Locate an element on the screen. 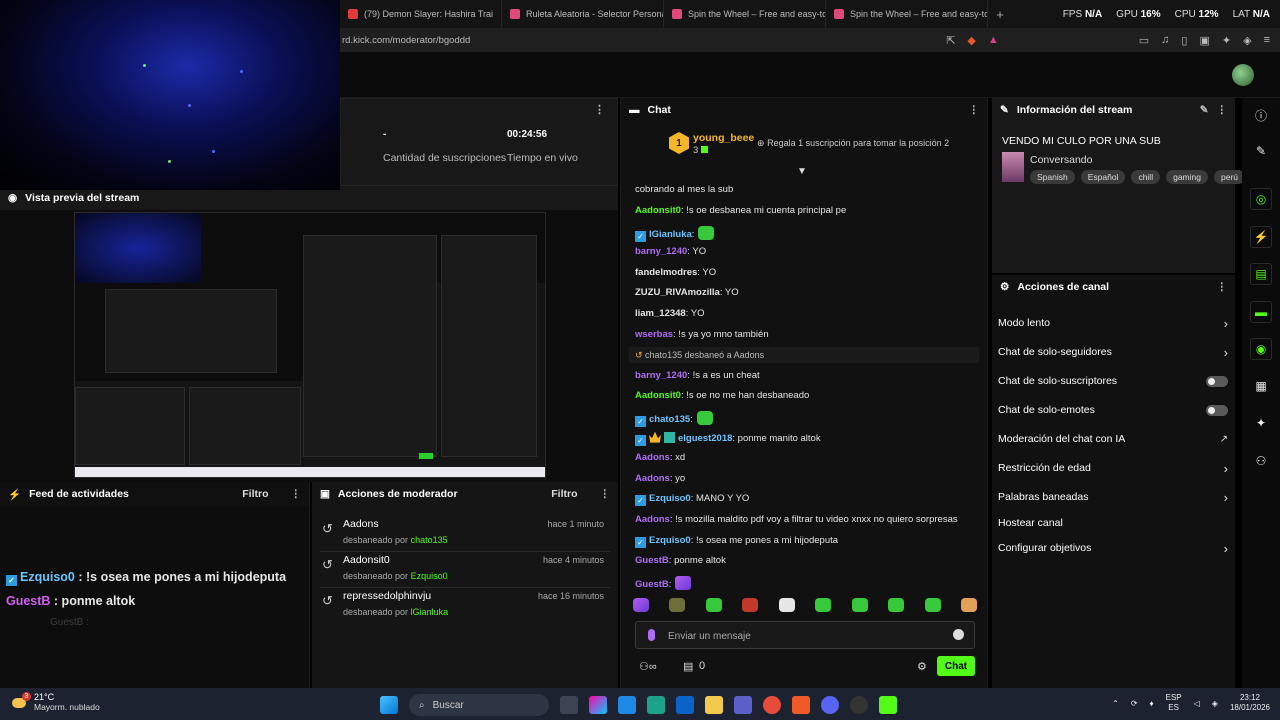 This screenshot has width=1280, height=720. new-tab-button: + is located at coordinates (1000, 14).